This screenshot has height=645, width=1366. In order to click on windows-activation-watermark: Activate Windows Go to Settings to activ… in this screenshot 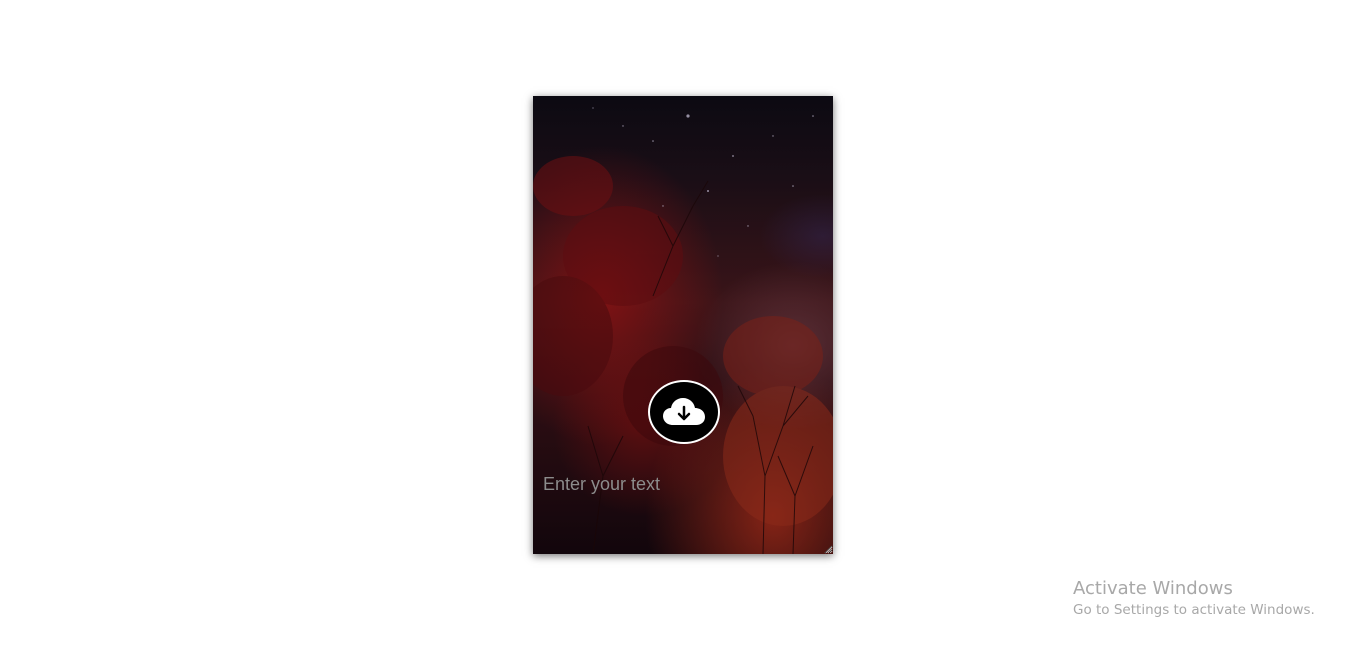, I will do `click(1194, 599)`.